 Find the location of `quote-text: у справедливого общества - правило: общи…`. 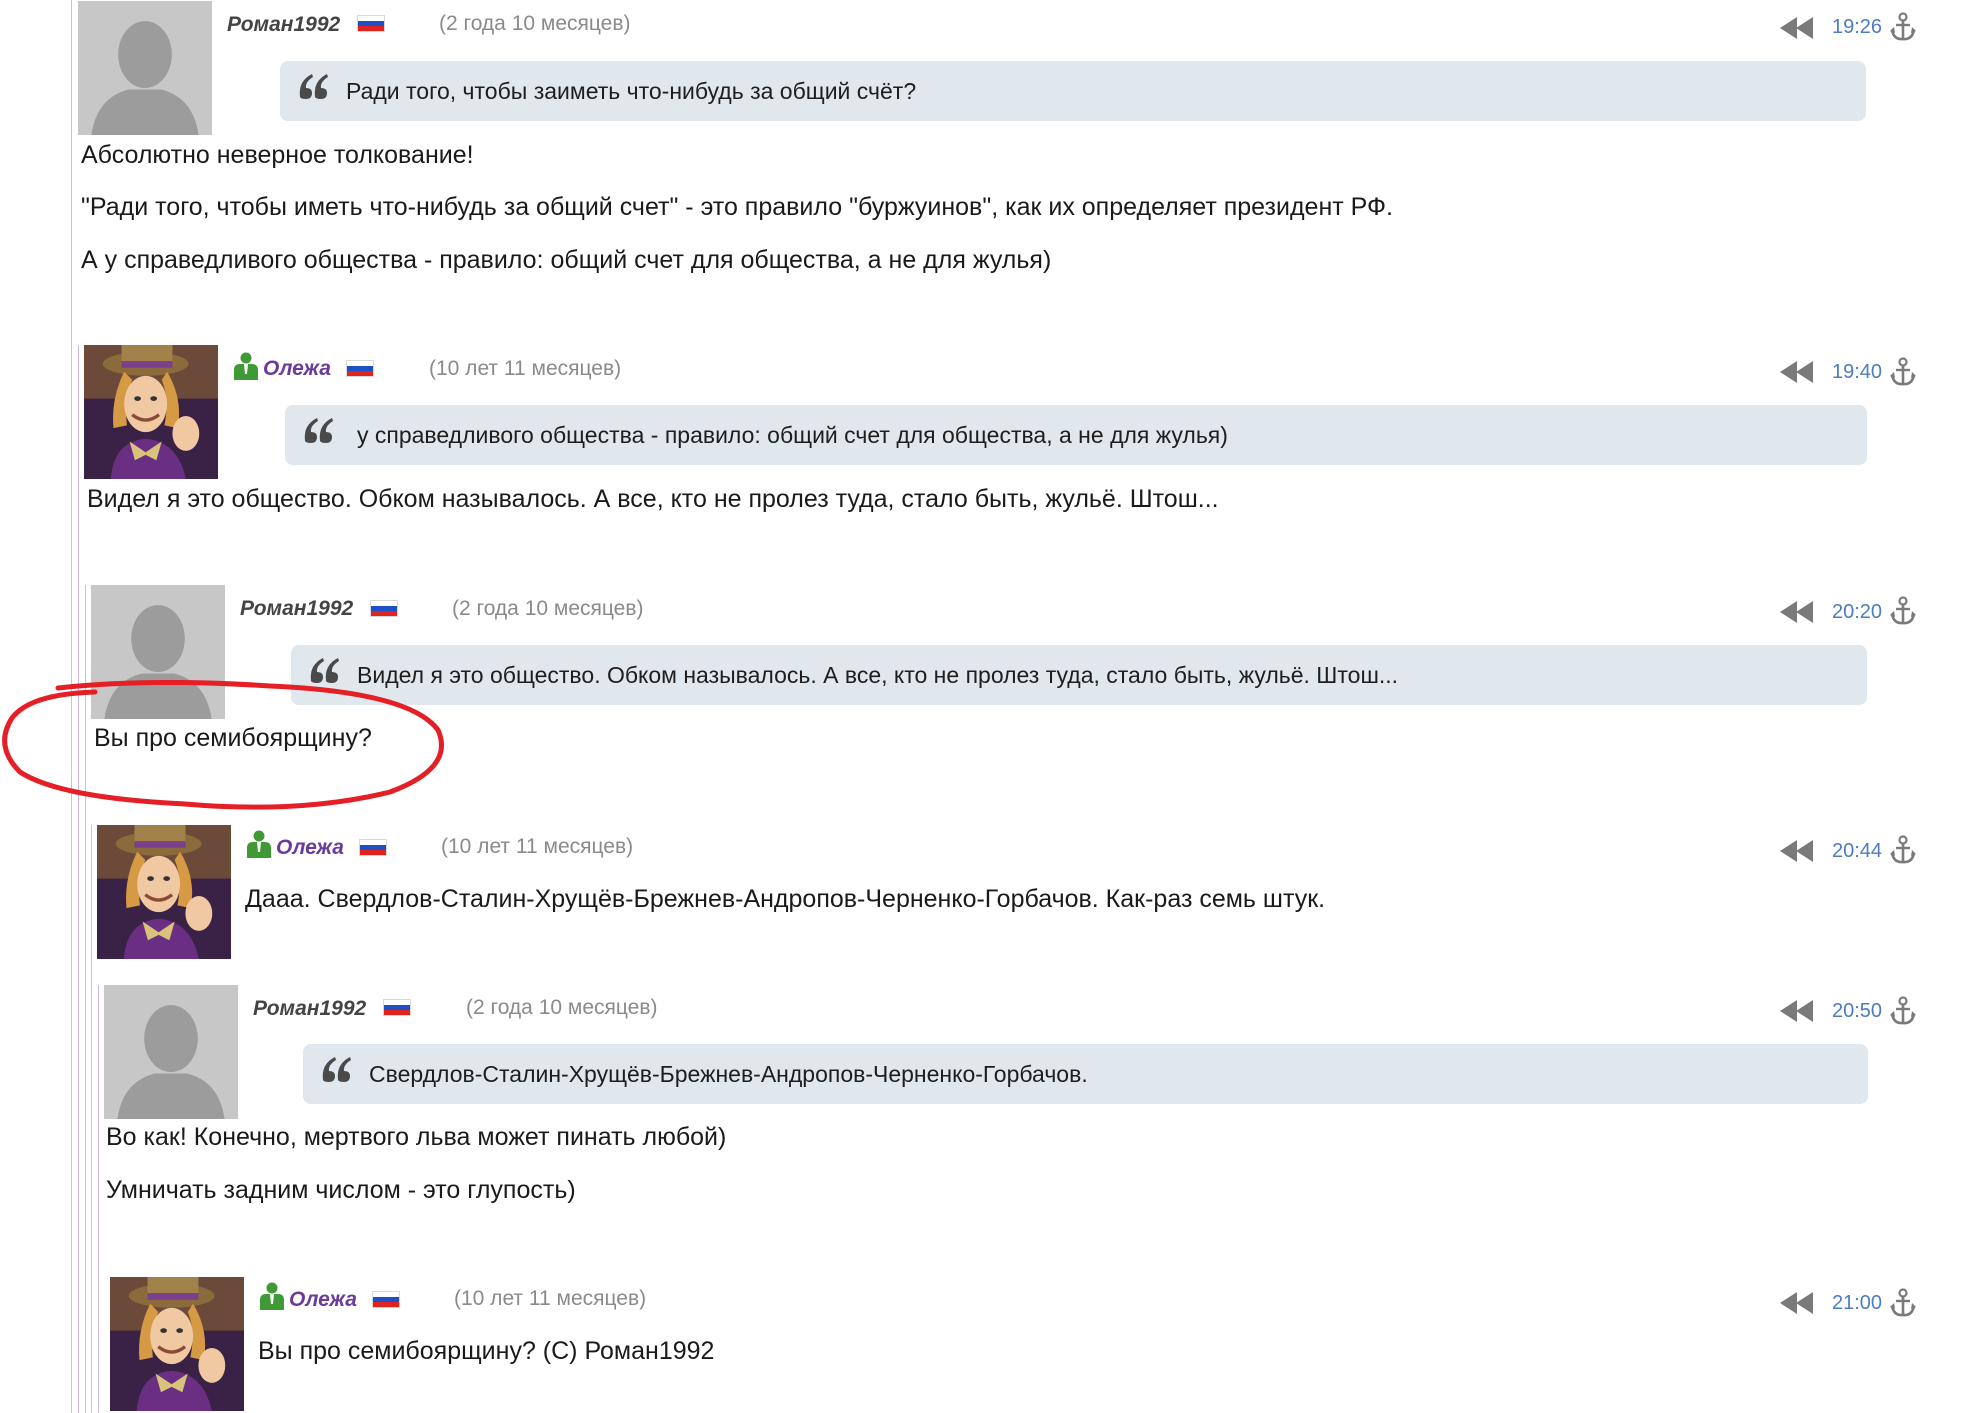

quote-text: у справедливого общества - правило: общи… is located at coordinates (792, 435).